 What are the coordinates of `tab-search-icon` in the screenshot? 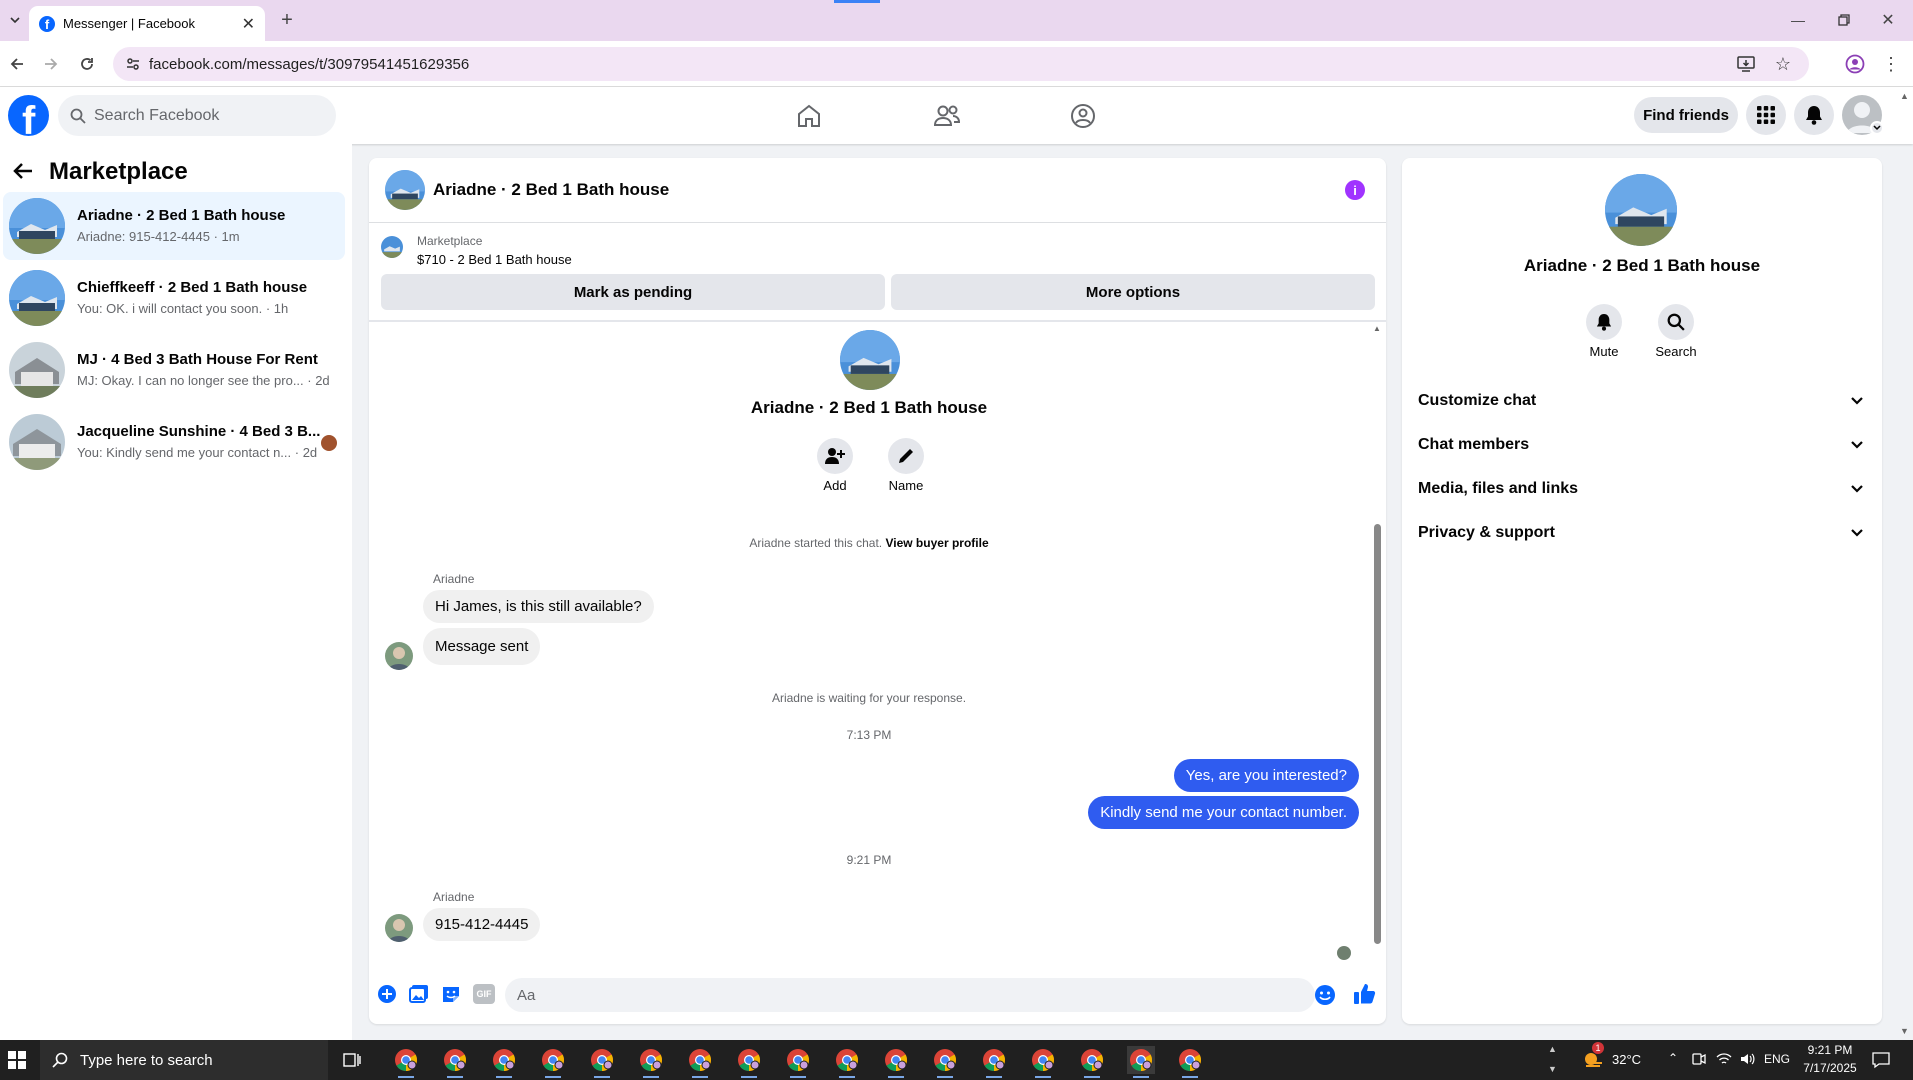 It's located at (15, 20).